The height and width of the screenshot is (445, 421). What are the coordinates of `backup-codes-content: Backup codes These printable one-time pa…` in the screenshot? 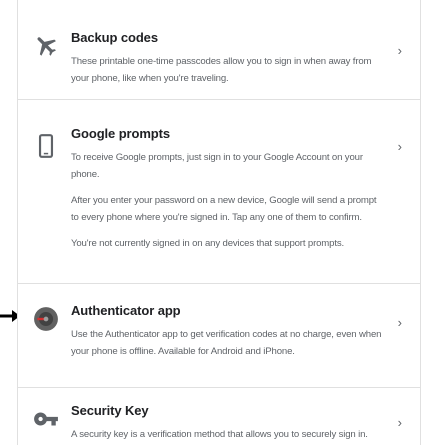 It's located at (227, 58).